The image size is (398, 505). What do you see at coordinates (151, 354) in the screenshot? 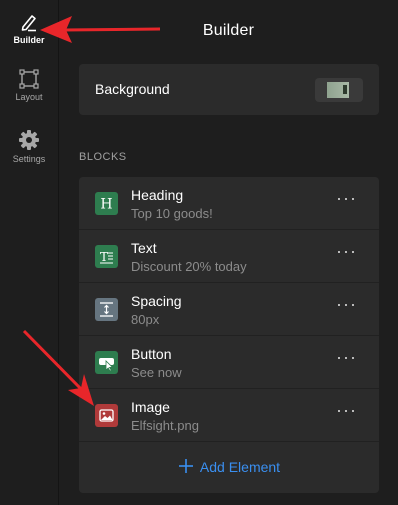
I see `block-name: Button` at bounding box center [151, 354].